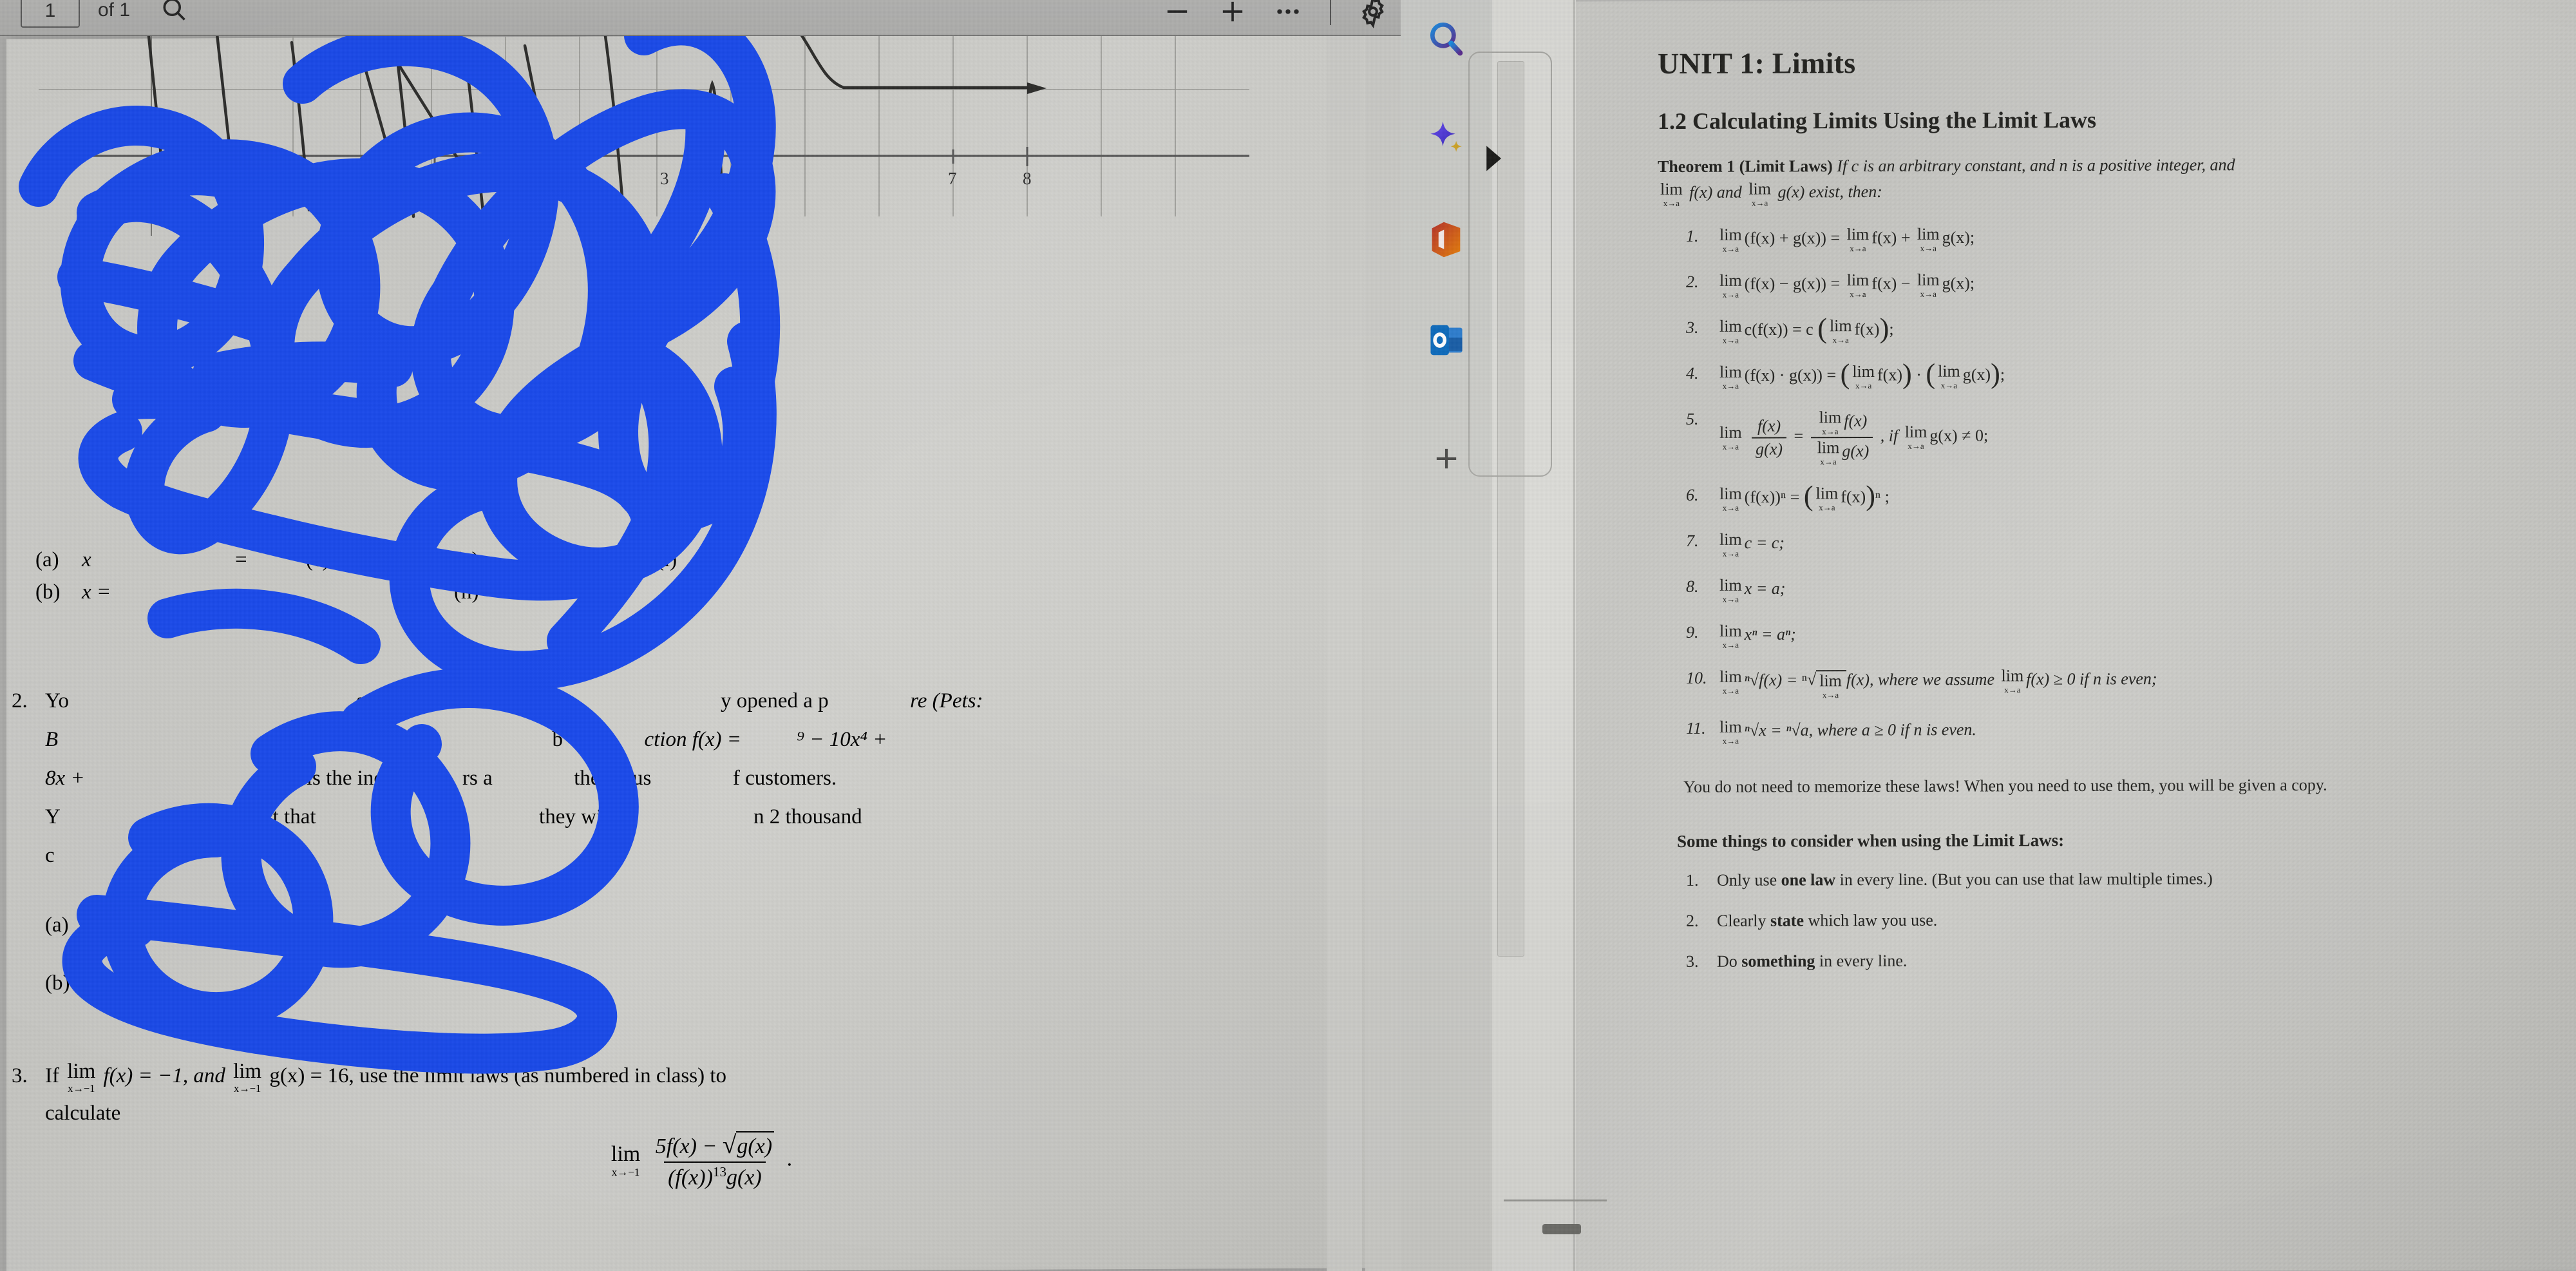 This screenshot has height=1271, width=2576. What do you see at coordinates (1288, 15) in the screenshot?
I see `more-options-button` at bounding box center [1288, 15].